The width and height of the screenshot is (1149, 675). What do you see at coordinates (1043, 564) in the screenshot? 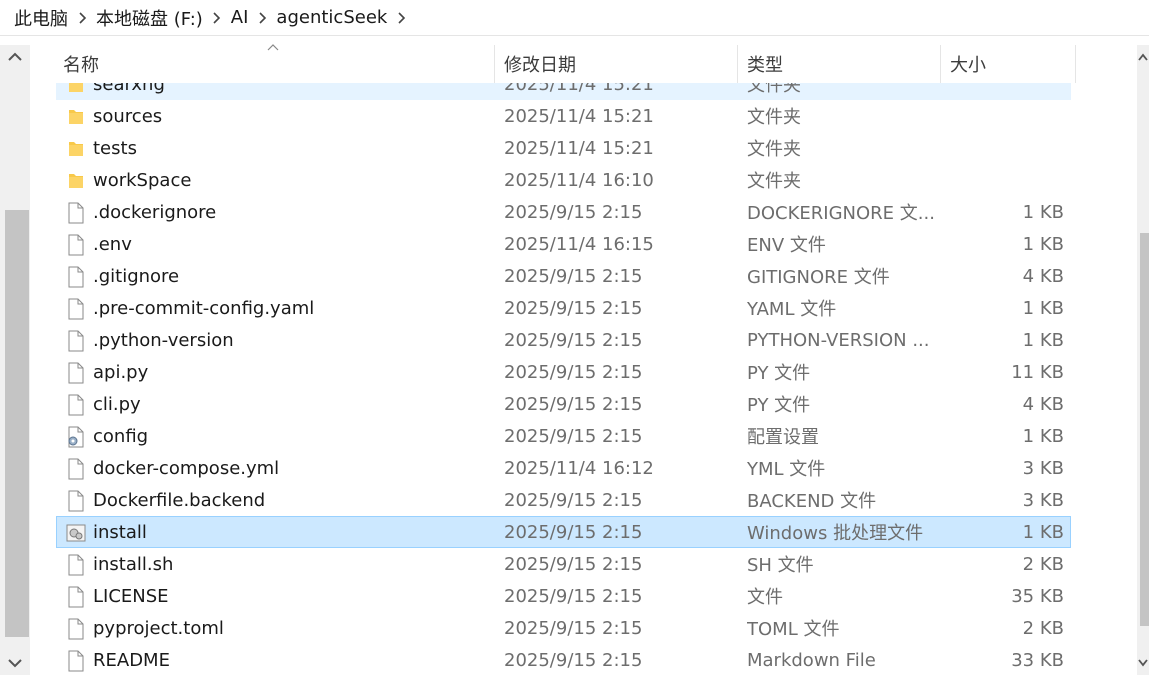
I see `file-size: 2 KB` at bounding box center [1043, 564].